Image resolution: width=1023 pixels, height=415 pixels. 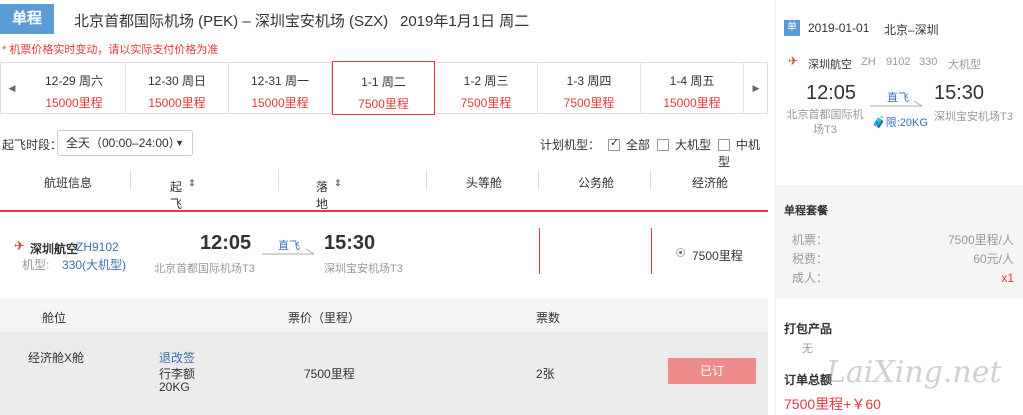 What do you see at coordinates (807, 349) in the screenshot?
I see `bundle-value: 无` at bounding box center [807, 349].